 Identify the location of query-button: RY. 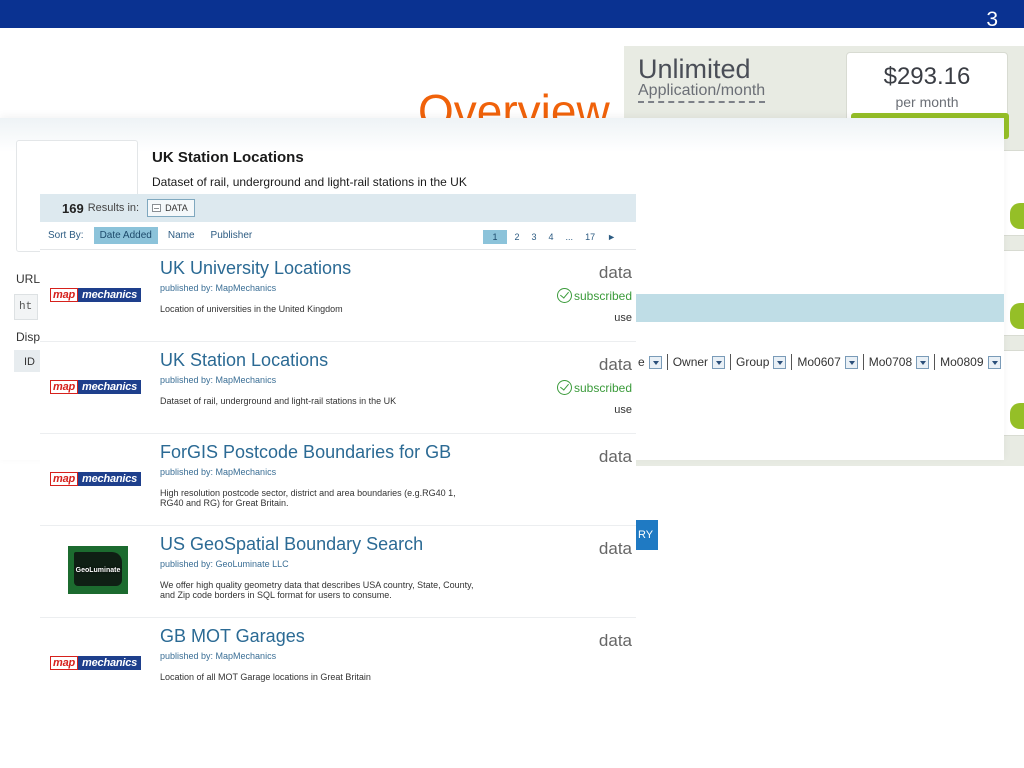
(647, 535).